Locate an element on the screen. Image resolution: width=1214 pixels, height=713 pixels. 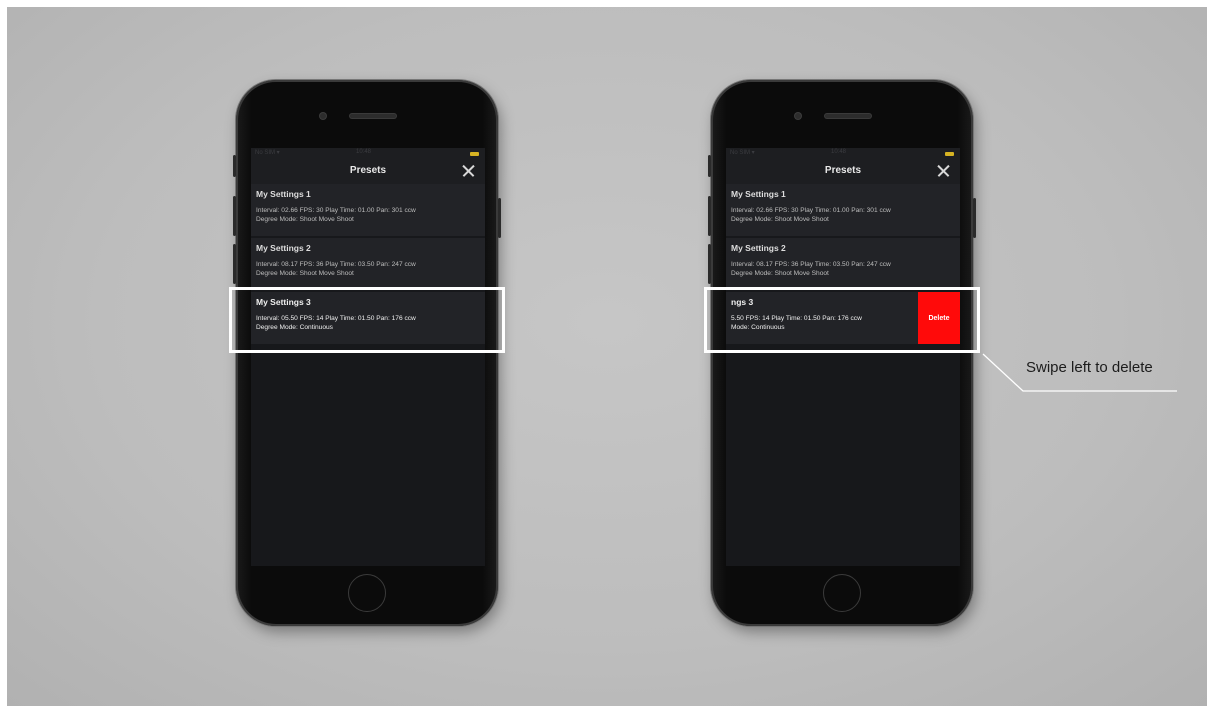
callout-label: Swipe left to delete is located at coordinates (1089, 367).